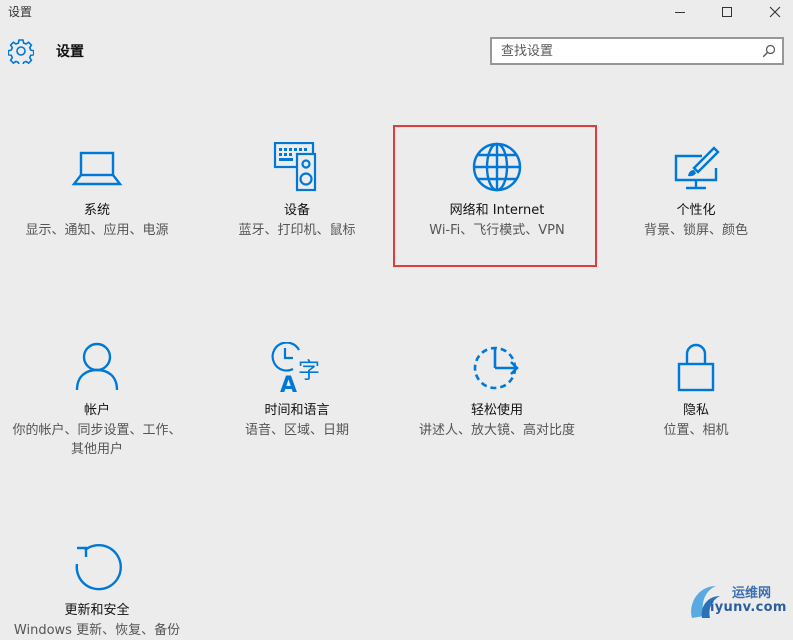 The image size is (793, 640). Describe the element at coordinates (396, 52) in the screenshot. I see `app-header: 设置` at that location.